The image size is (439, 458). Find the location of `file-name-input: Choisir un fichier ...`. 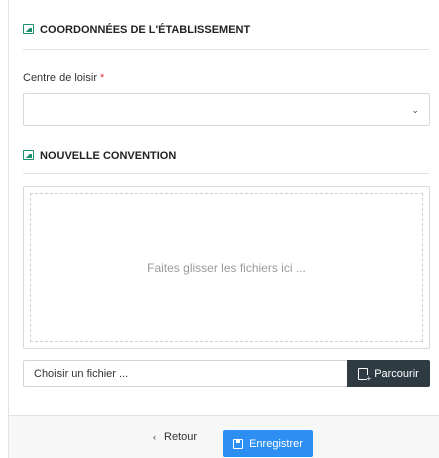

file-name-input: Choisir un fichier ... is located at coordinates (185, 373).